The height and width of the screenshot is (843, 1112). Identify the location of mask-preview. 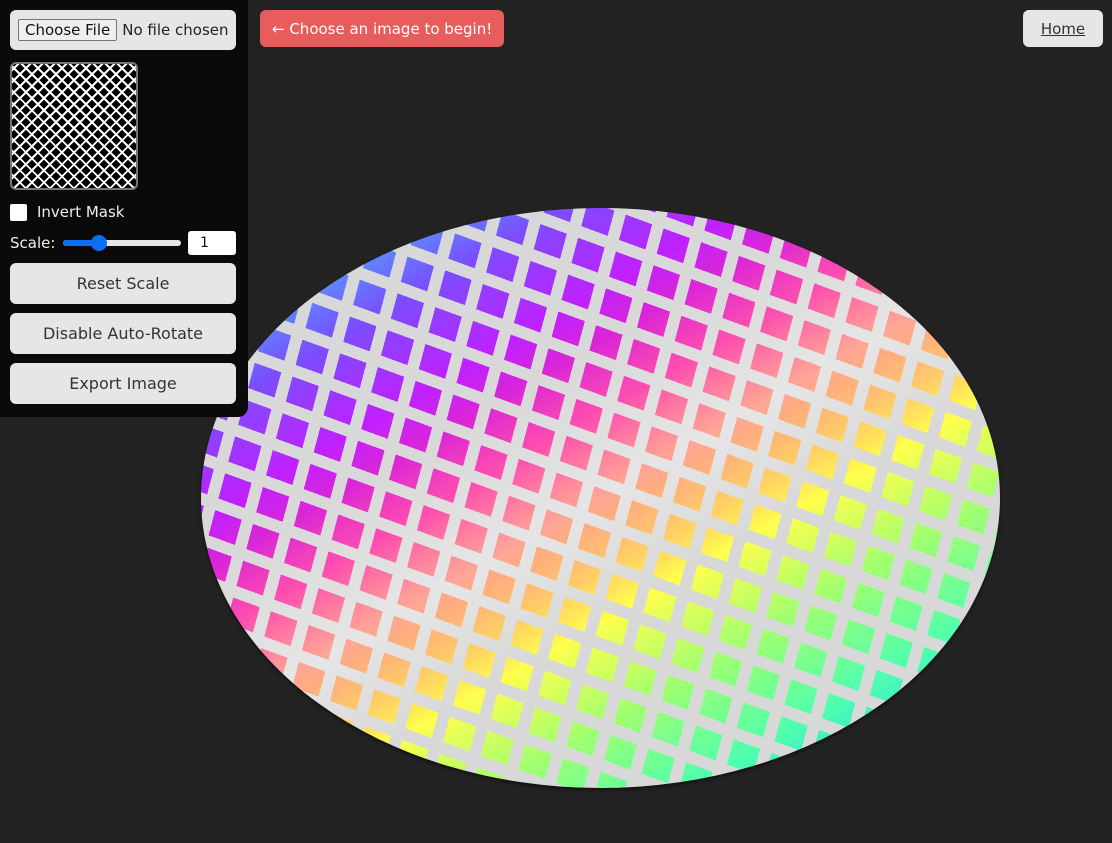
(74, 126).